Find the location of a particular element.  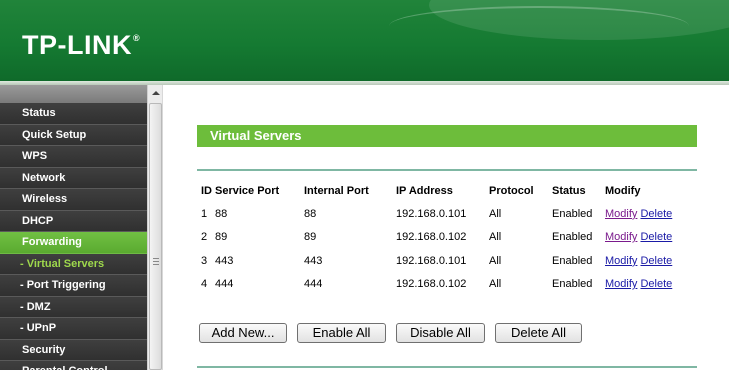

sidebar-item-virtual-servers: - Virtual Servers is located at coordinates (73, 264).